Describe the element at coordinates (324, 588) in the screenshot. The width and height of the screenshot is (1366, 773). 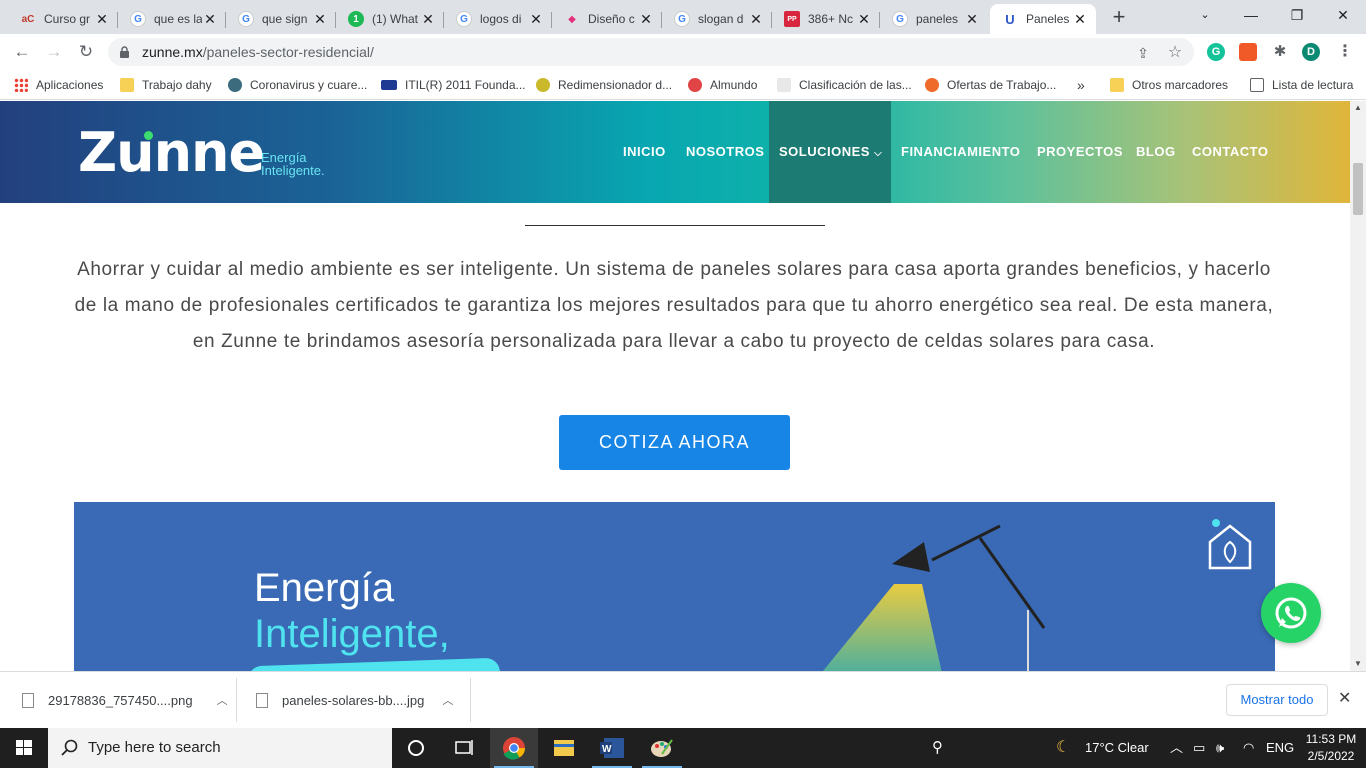
I see `banner-headline-1: Energía` at that location.